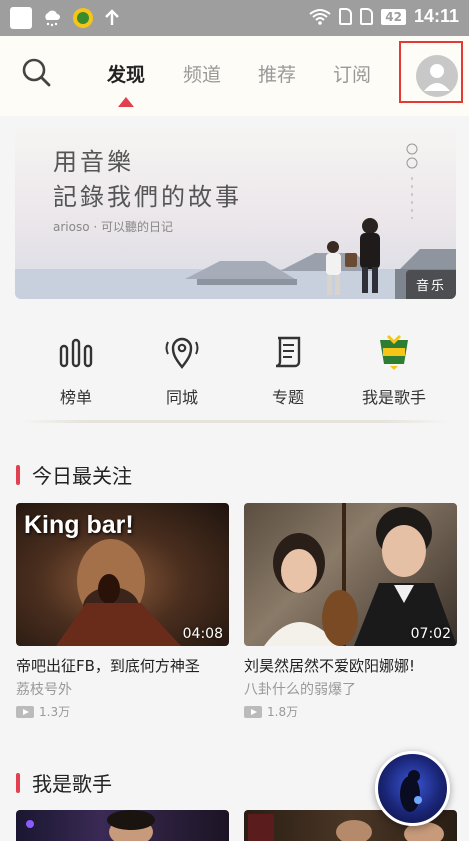 The height and width of the screenshot is (841, 469). Describe the element at coordinates (108, 666) in the screenshot. I see `video-title: 帝吧出征FB，到底何方神圣` at that location.